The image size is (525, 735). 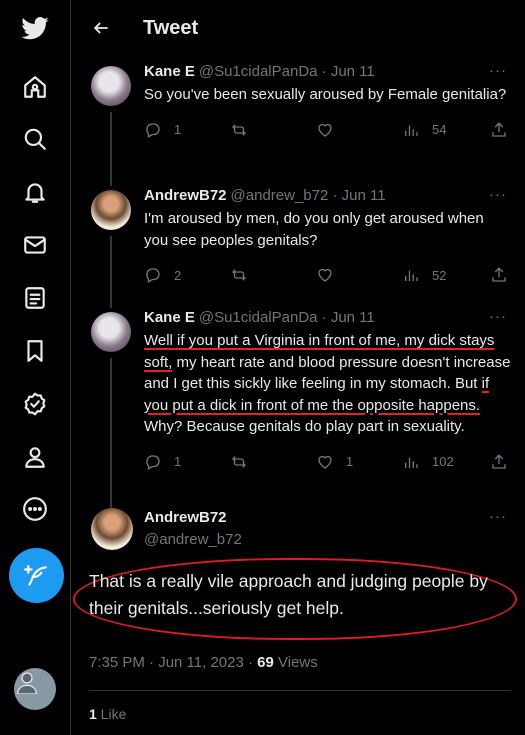 What do you see at coordinates (35, 404) in the screenshot?
I see `verified-icon` at bounding box center [35, 404].